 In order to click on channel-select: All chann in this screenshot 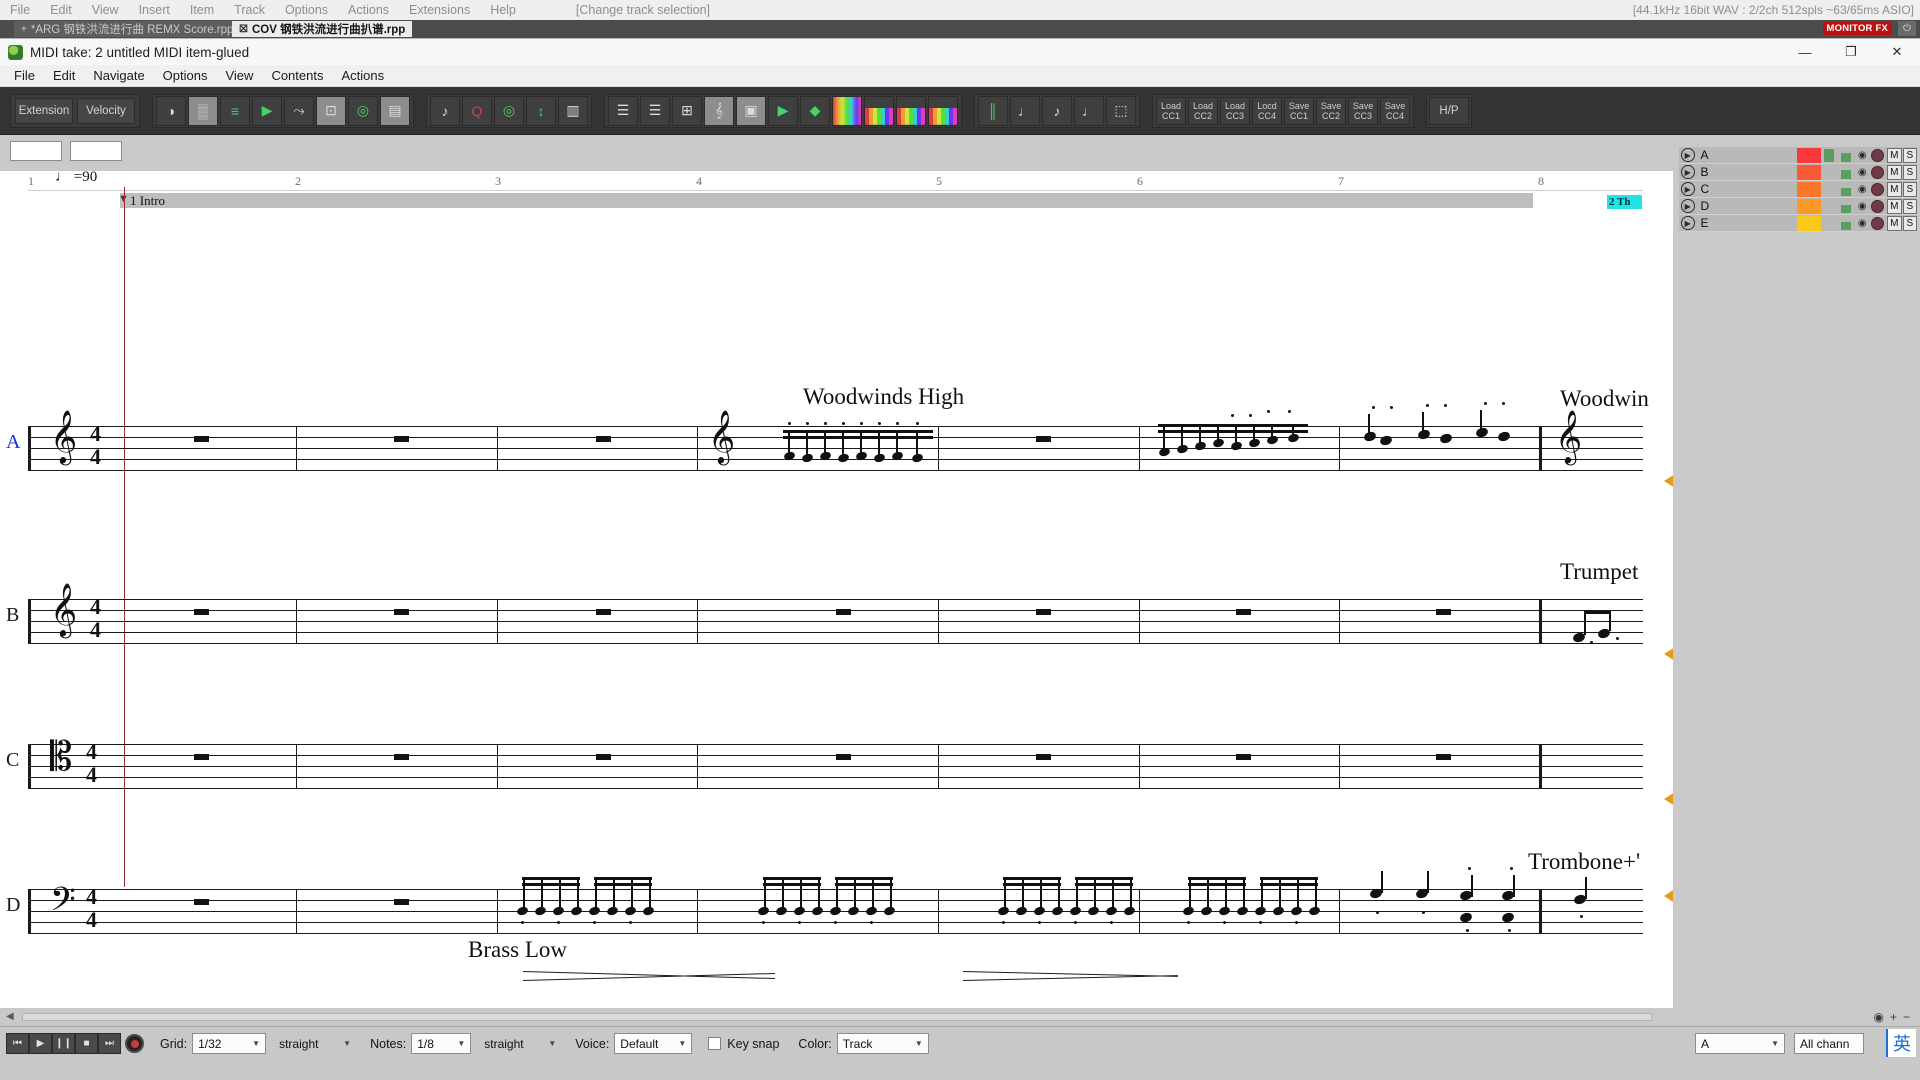, I will do `click(1829, 1043)`.